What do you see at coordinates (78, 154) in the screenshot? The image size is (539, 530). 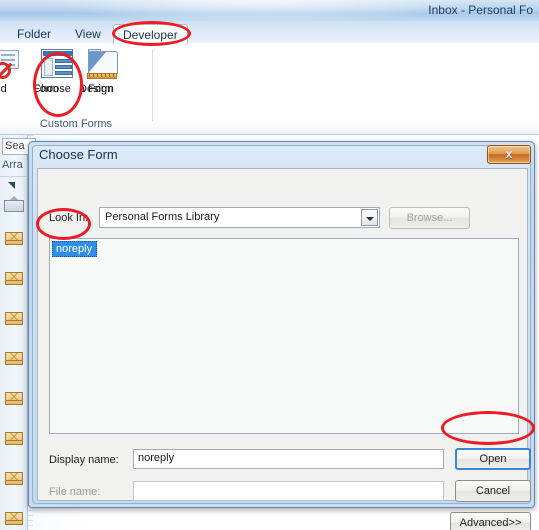 I see `dialog-title: Choose Form` at bounding box center [78, 154].